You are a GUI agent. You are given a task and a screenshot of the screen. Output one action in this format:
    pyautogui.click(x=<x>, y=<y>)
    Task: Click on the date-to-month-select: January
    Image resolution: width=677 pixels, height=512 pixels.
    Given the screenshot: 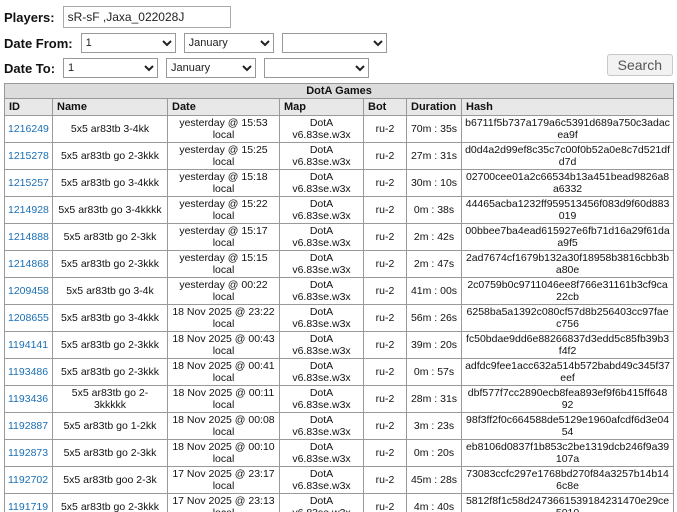 What is the action you would take?
    pyautogui.click(x=211, y=68)
    